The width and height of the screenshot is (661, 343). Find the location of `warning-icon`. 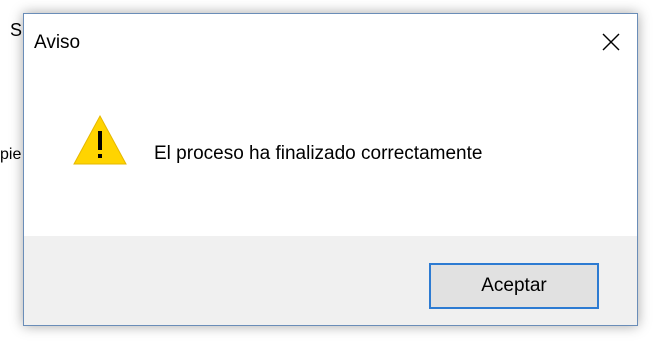

warning-icon is located at coordinates (100, 139).